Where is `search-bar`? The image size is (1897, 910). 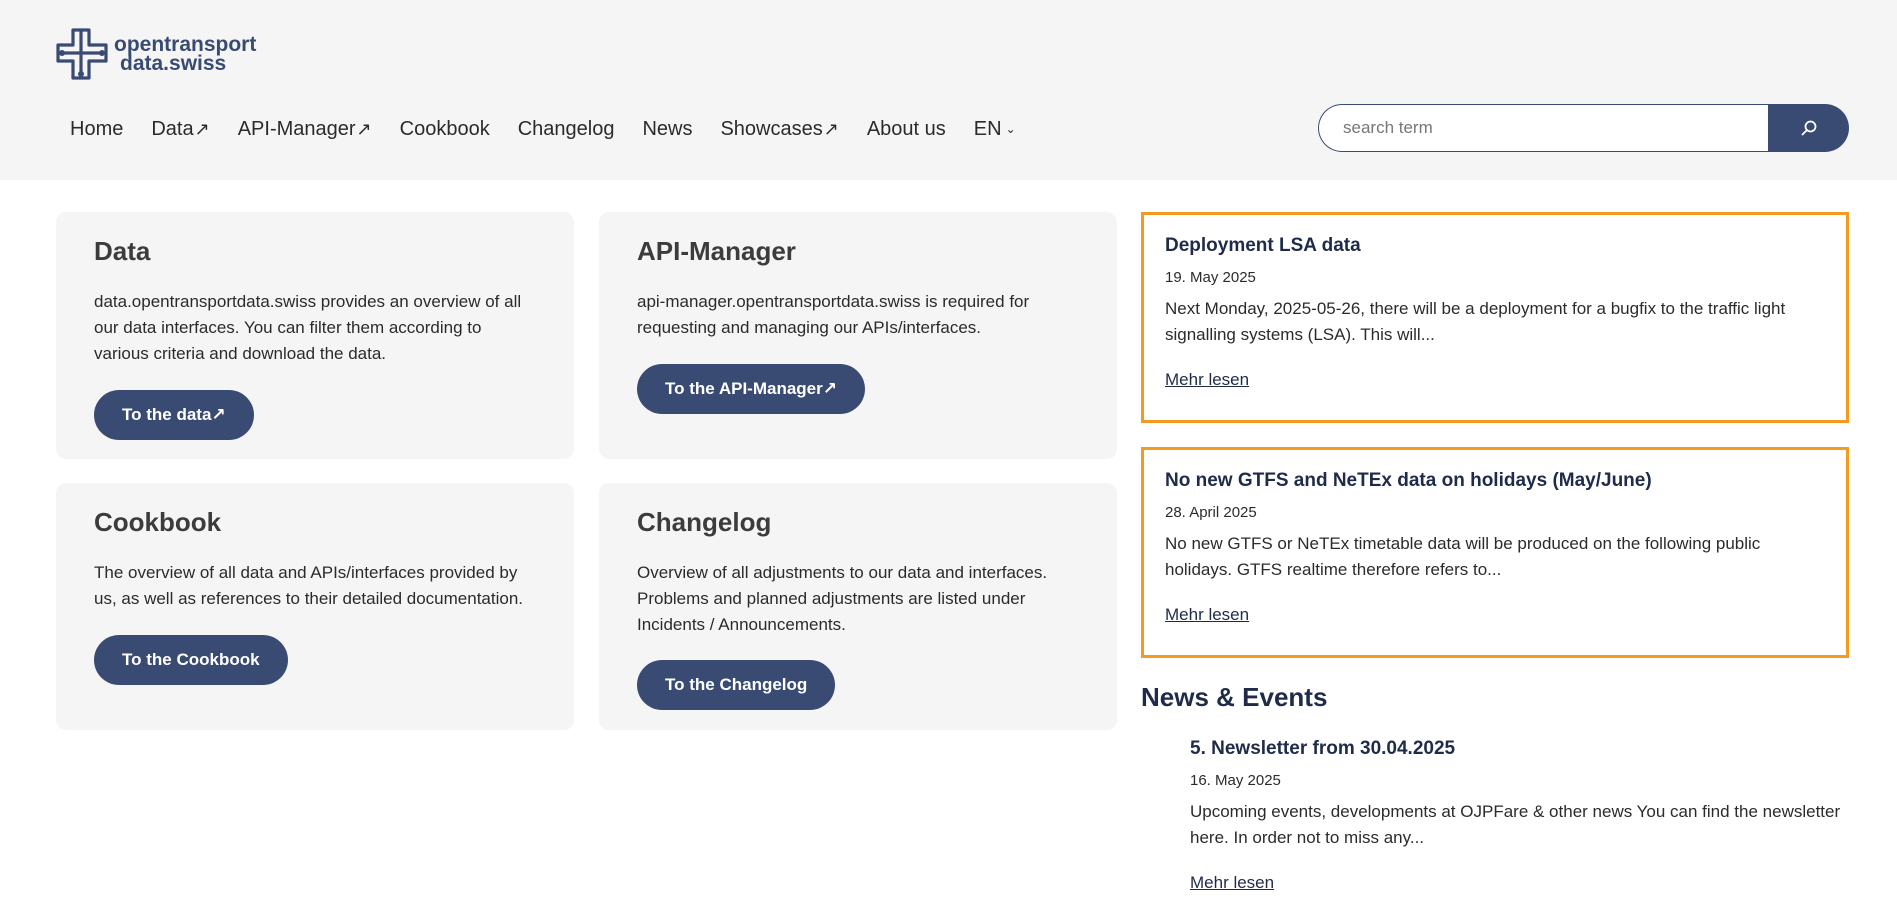
search-bar is located at coordinates (1583, 128).